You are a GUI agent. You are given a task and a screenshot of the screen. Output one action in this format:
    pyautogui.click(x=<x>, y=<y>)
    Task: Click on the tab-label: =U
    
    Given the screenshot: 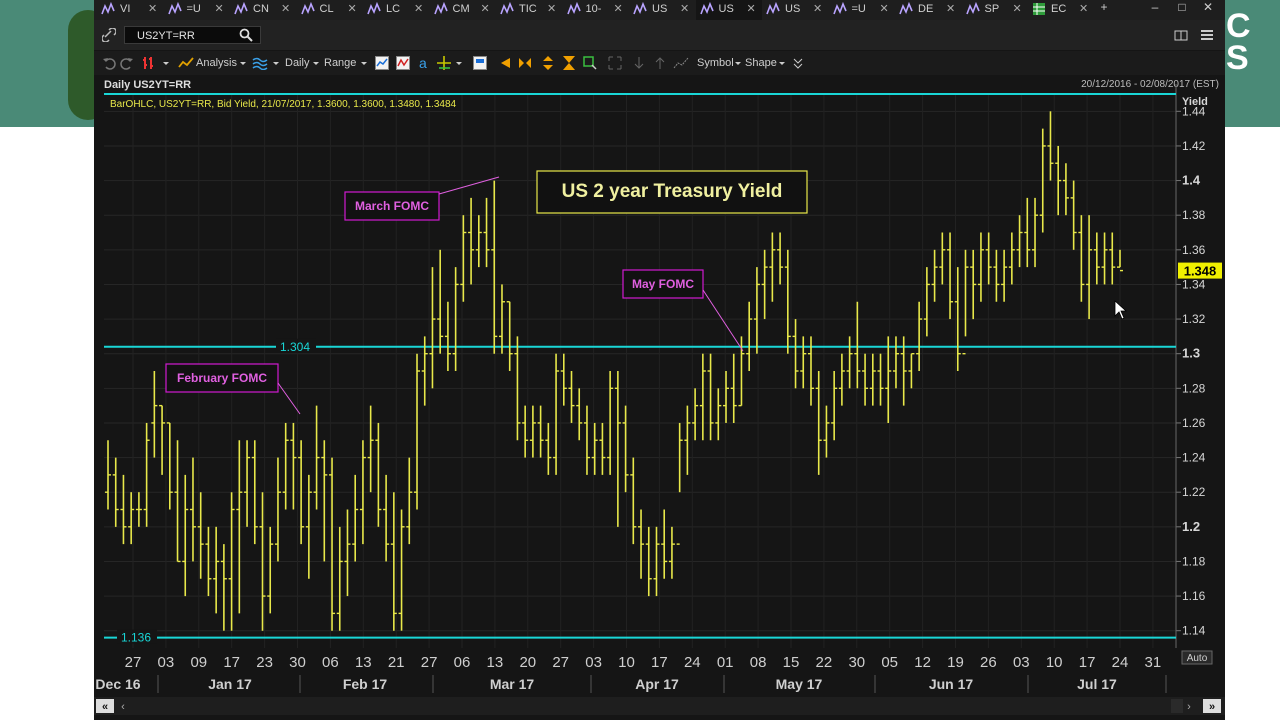 What is the action you would take?
    pyautogui.click(x=858, y=9)
    